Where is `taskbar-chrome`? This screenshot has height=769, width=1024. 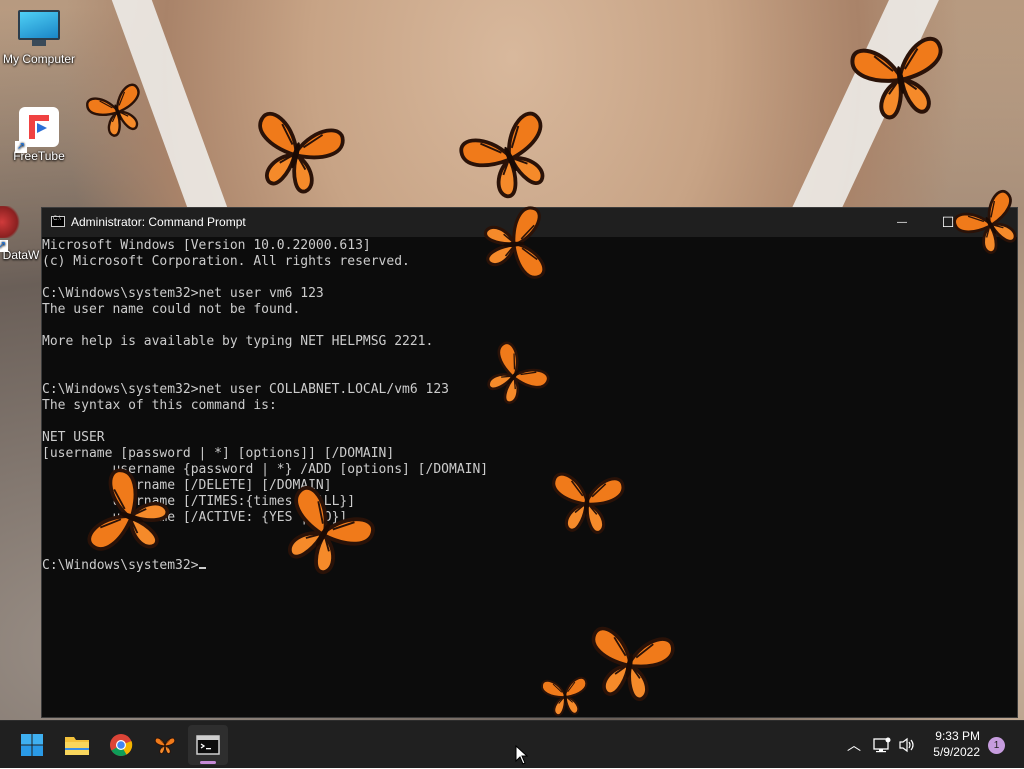 taskbar-chrome is located at coordinates (121, 745).